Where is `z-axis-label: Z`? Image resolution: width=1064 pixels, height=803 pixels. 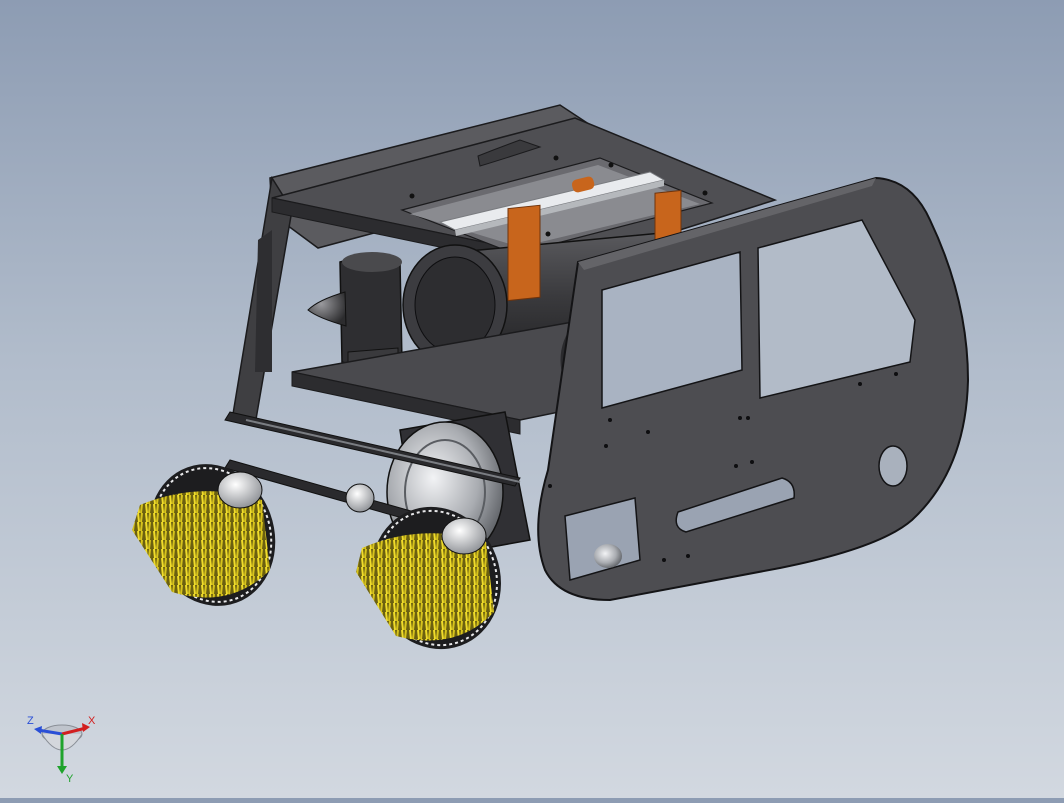 z-axis-label: Z is located at coordinates (30, 721).